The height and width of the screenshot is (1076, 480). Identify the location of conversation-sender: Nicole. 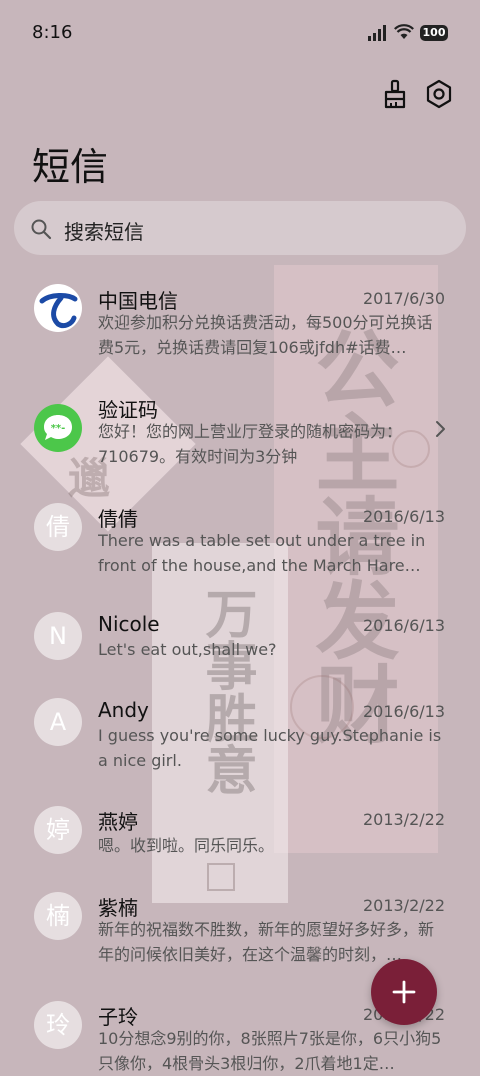
(129, 624).